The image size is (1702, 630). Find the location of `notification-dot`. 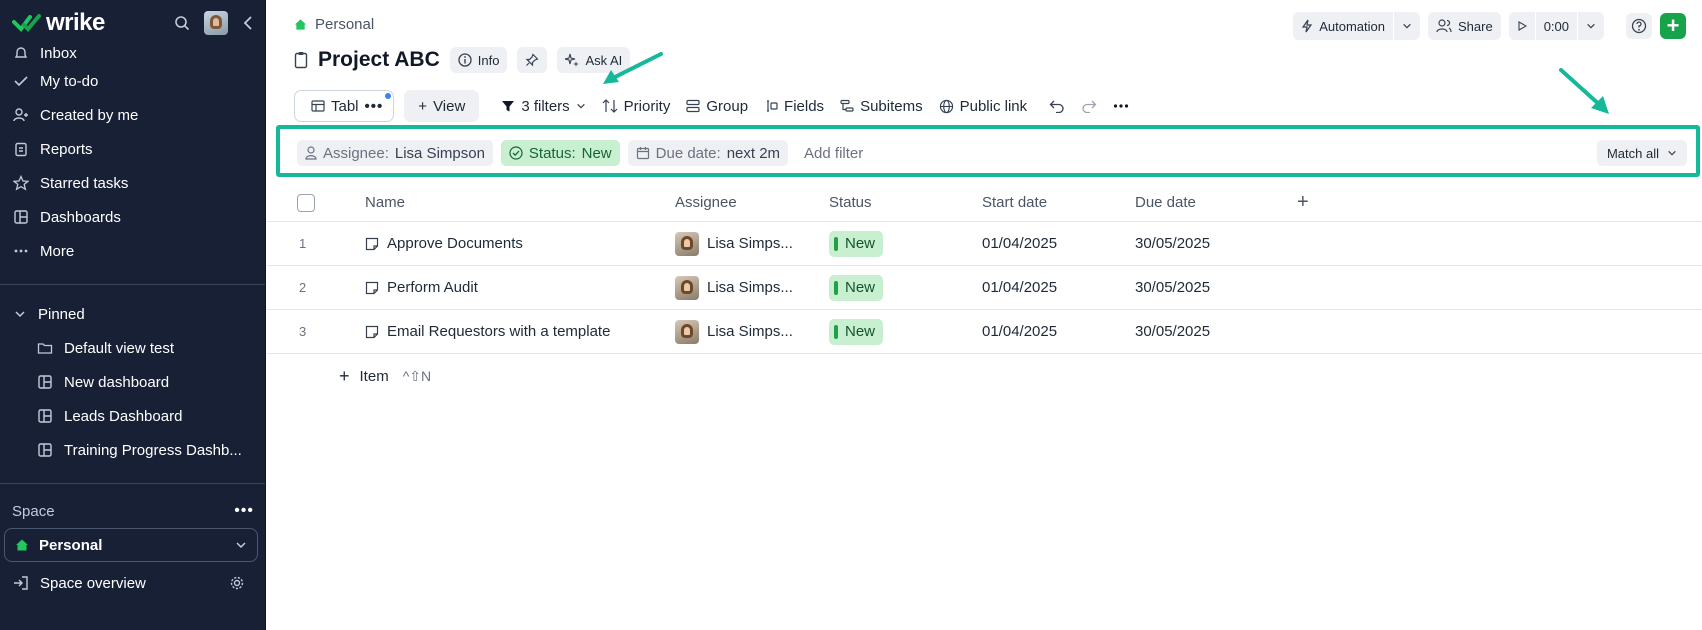

notification-dot is located at coordinates (388, 96).